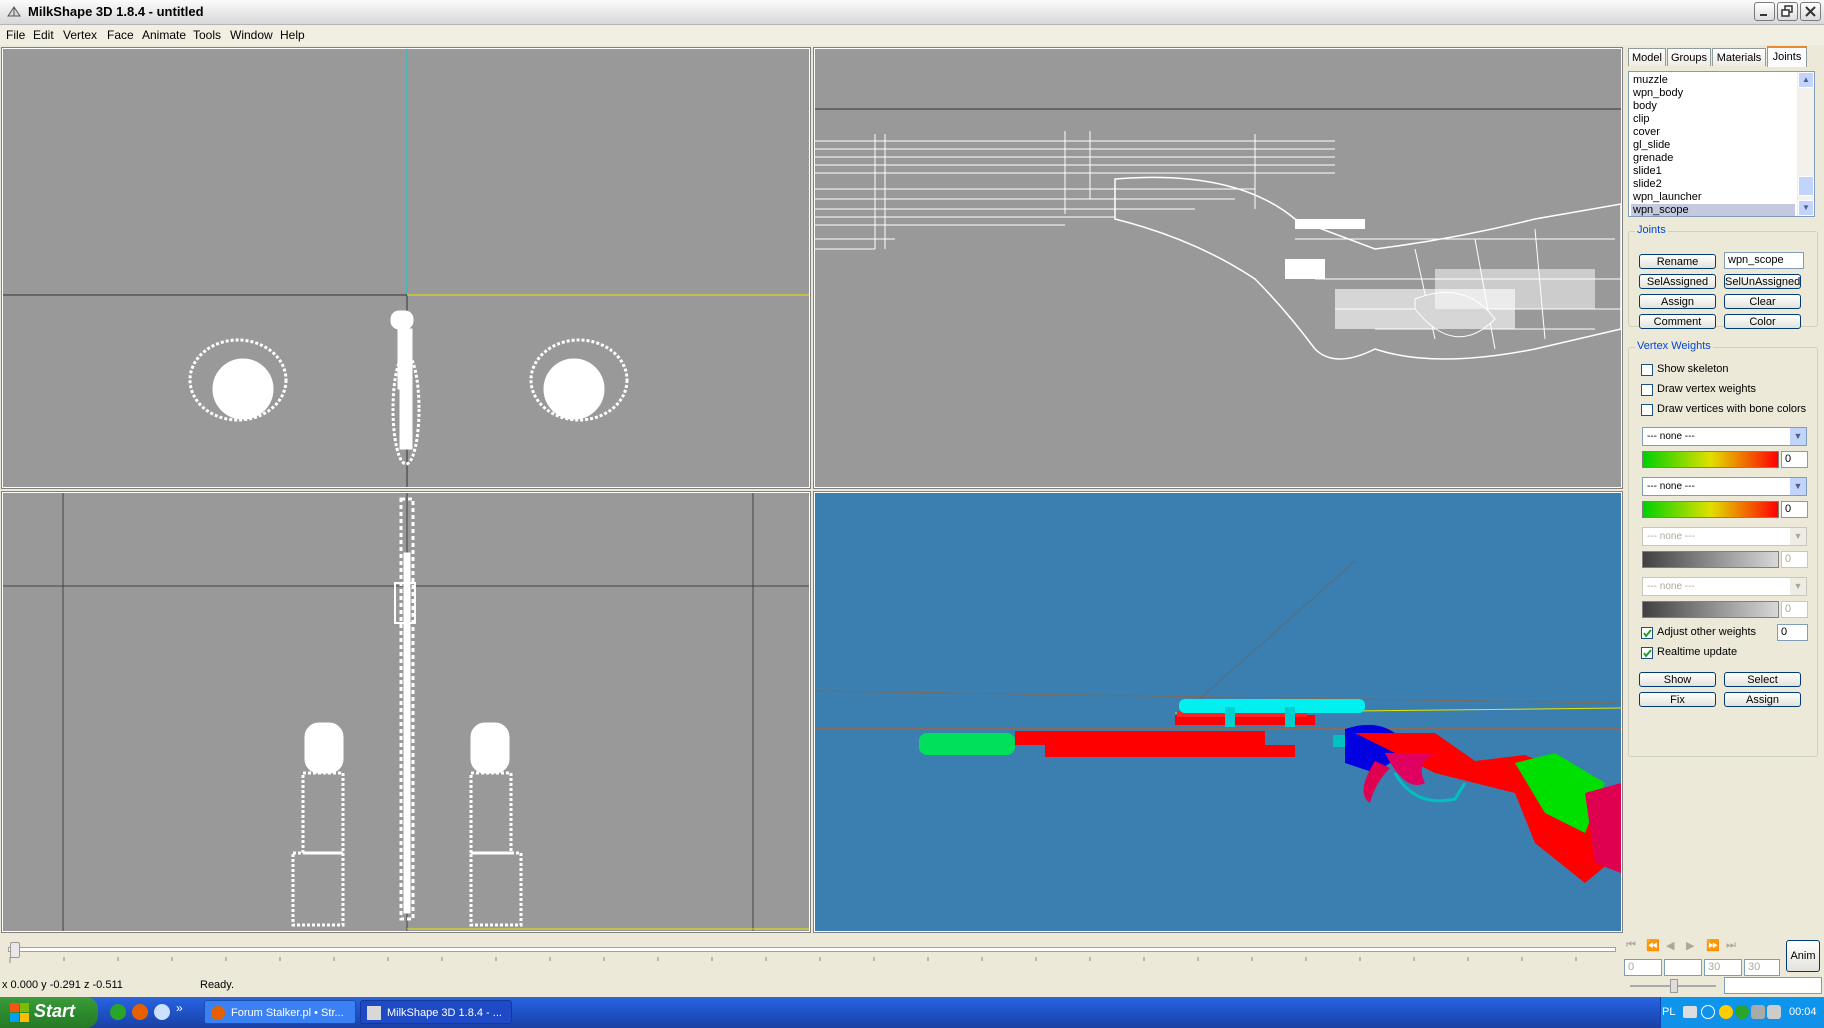 This screenshot has width=1824, height=1028. I want to click on bone2-select: --- none --- ▼, so click(1724, 486).